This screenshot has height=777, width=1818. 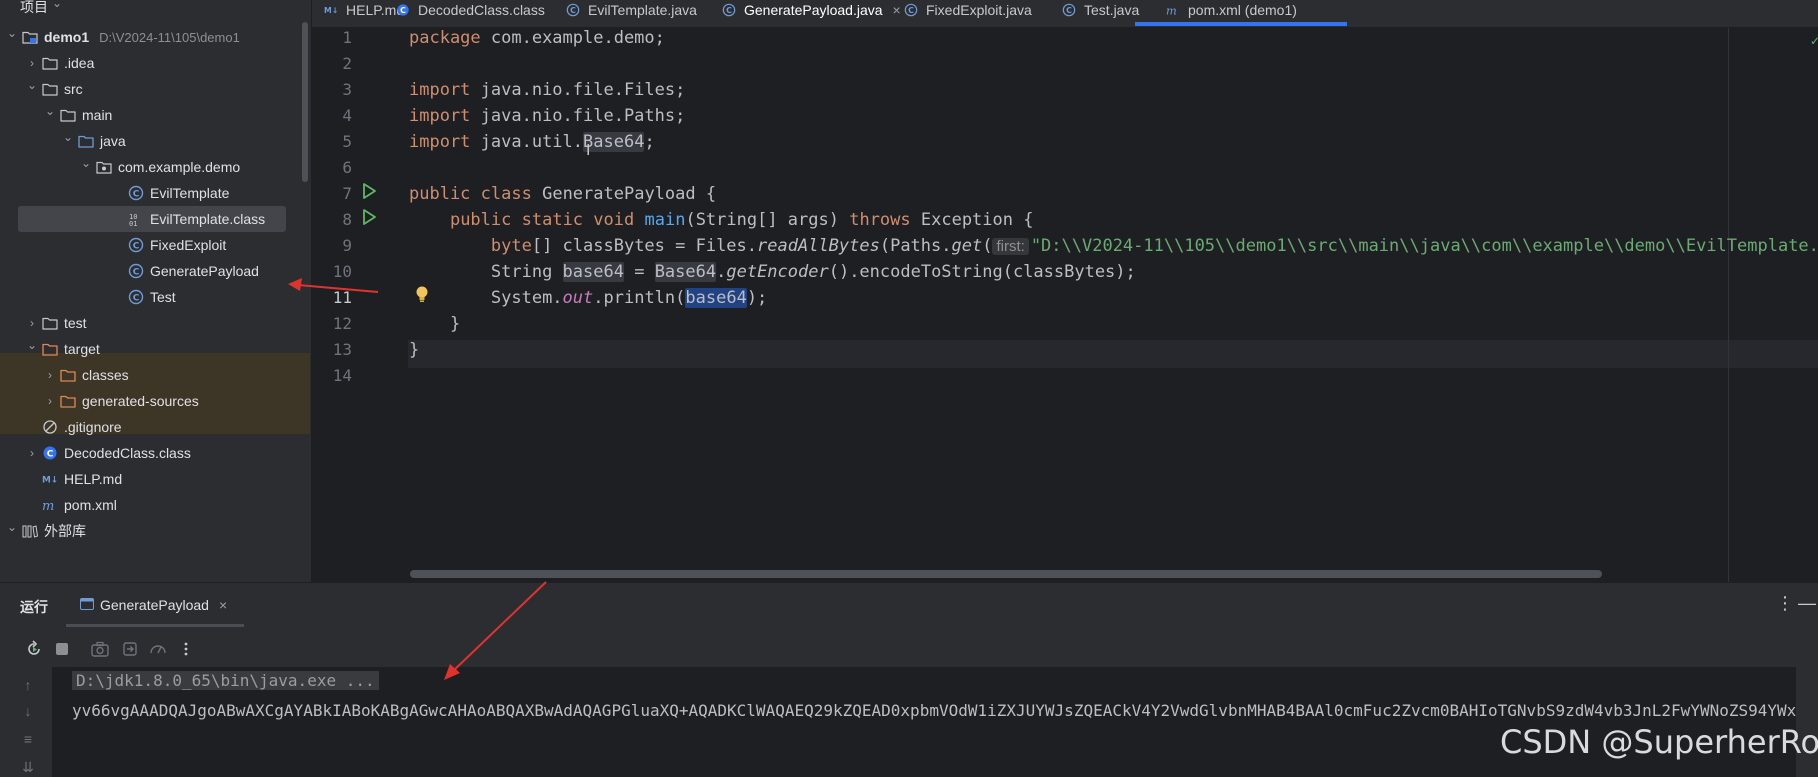 What do you see at coordinates (62, 649) in the screenshot?
I see `stop-icon` at bounding box center [62, 649].